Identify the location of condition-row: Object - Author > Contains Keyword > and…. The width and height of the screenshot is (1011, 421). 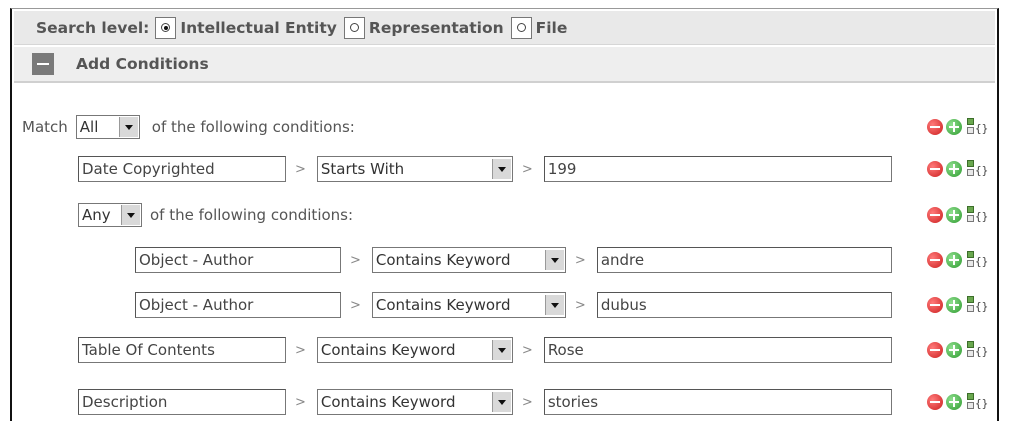
(504, 260).